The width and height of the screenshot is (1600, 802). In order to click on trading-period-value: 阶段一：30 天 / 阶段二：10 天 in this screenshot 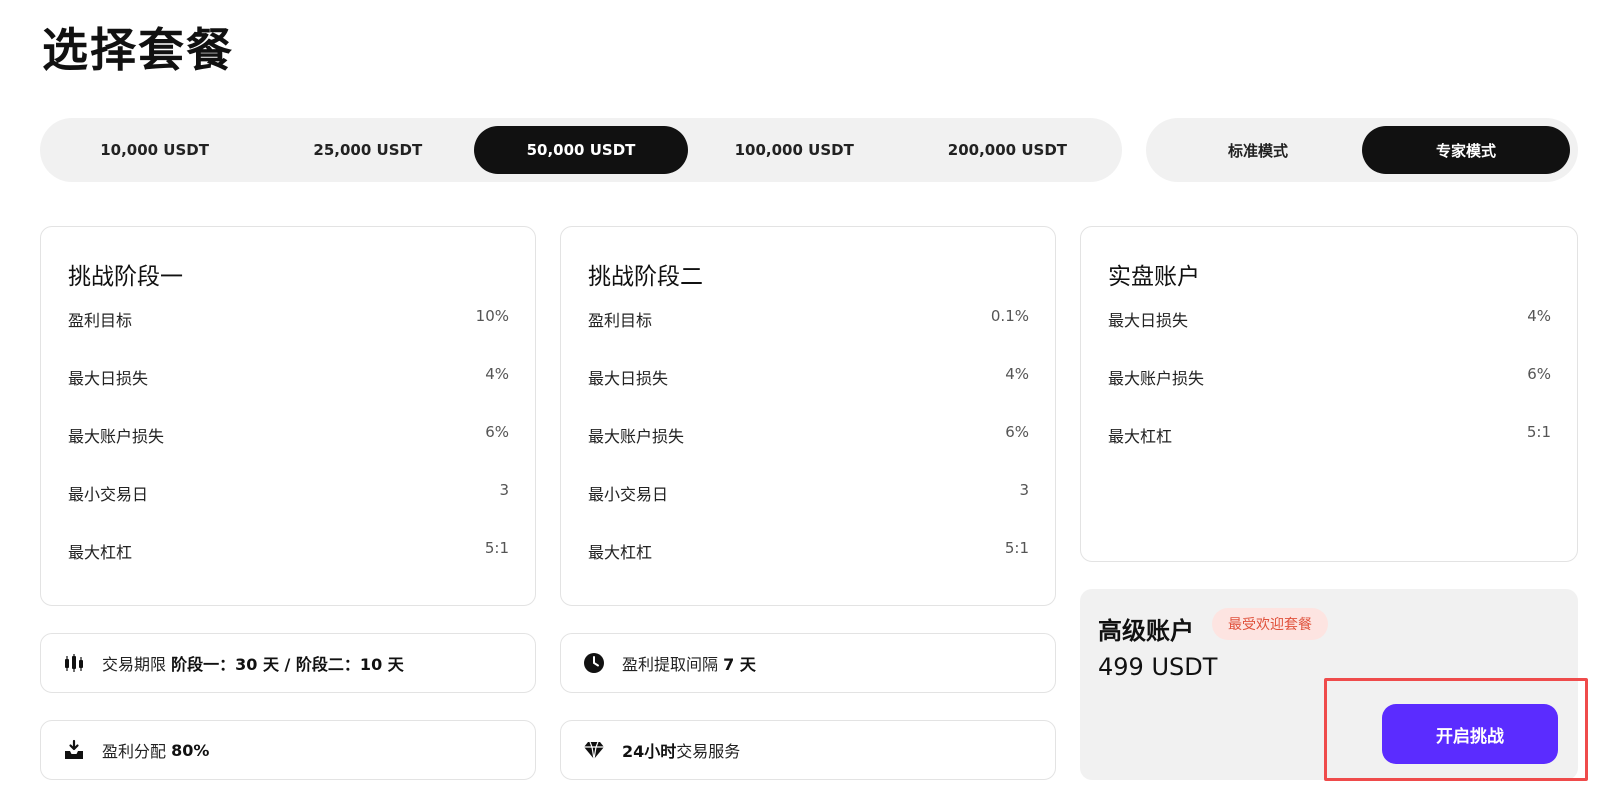, I will do `click(287, 664)`.